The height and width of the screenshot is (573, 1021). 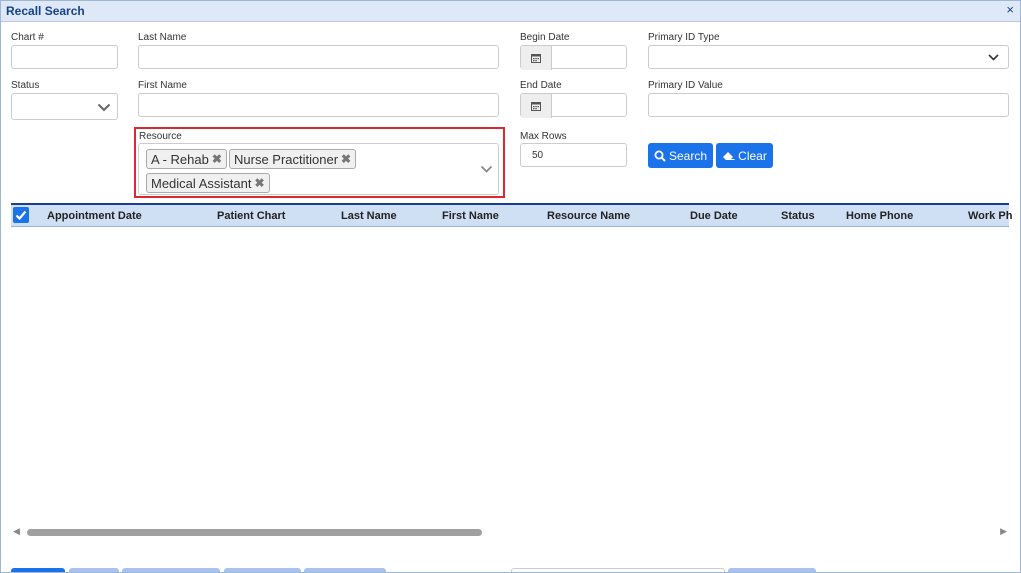 I want to click on resource-tag: Nurse Practitioner ✖, so click(x=293, y=159).